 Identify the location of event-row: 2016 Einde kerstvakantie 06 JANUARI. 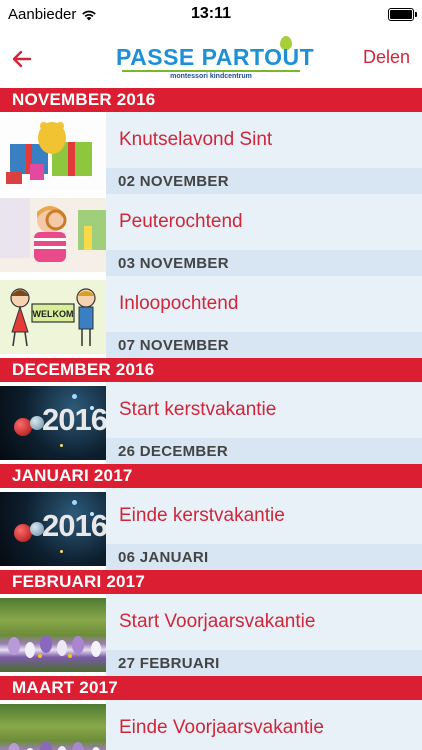
(211, 529).